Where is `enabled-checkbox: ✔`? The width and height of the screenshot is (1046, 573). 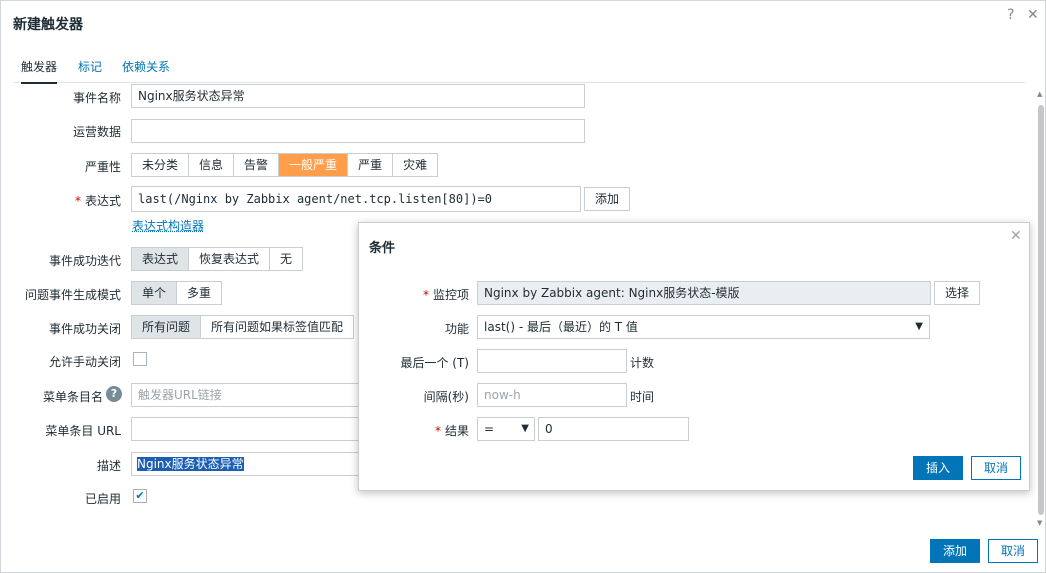
enabled-checkbox: ✔ is located at coordinates (140, 496).